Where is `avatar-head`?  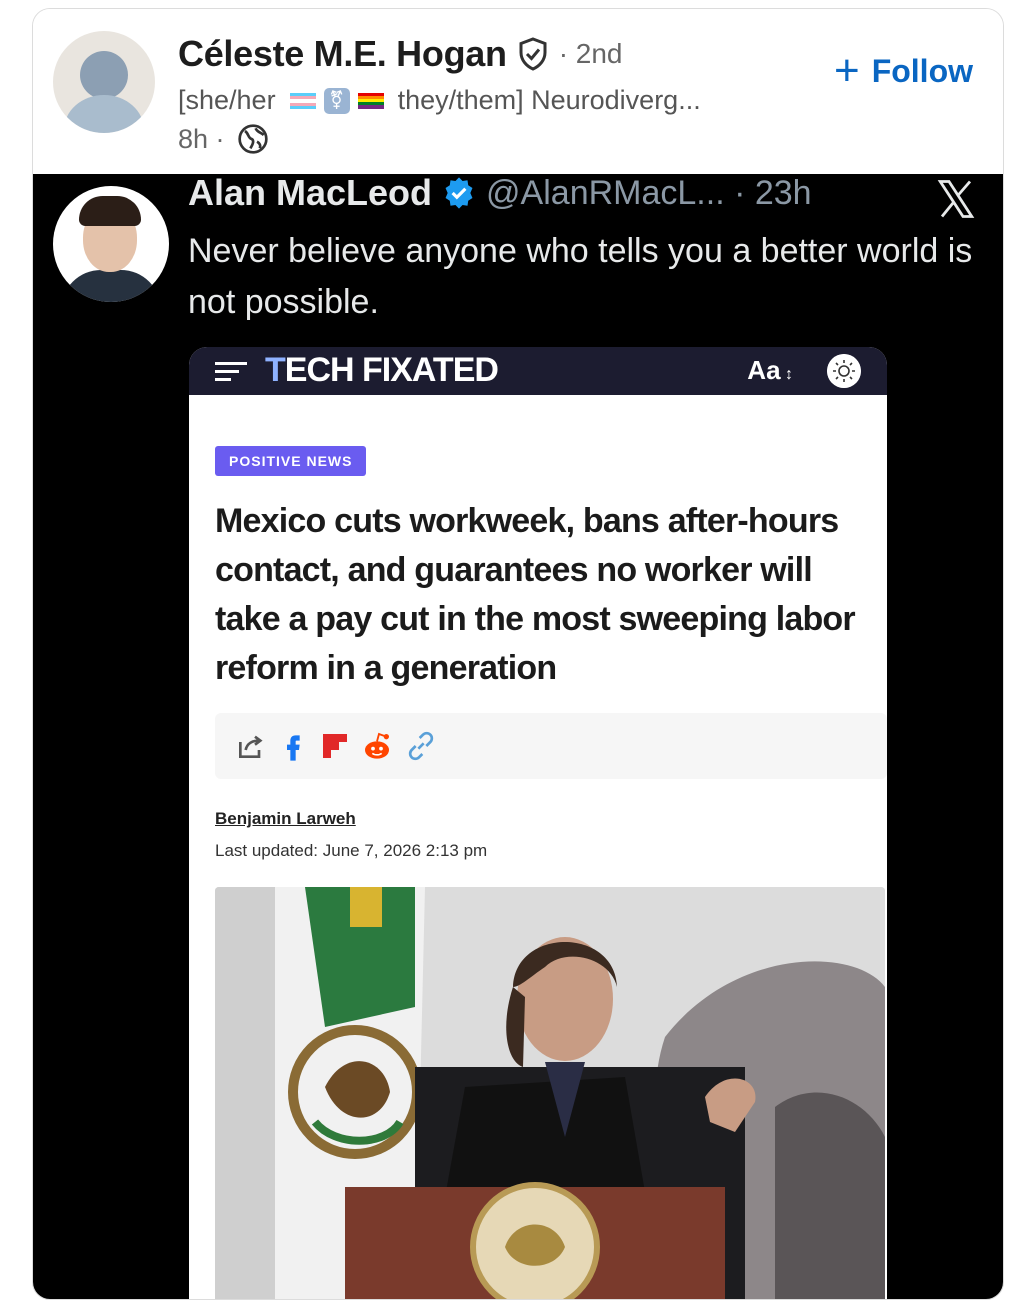 avatar-head is located at coordinates (104, 75).